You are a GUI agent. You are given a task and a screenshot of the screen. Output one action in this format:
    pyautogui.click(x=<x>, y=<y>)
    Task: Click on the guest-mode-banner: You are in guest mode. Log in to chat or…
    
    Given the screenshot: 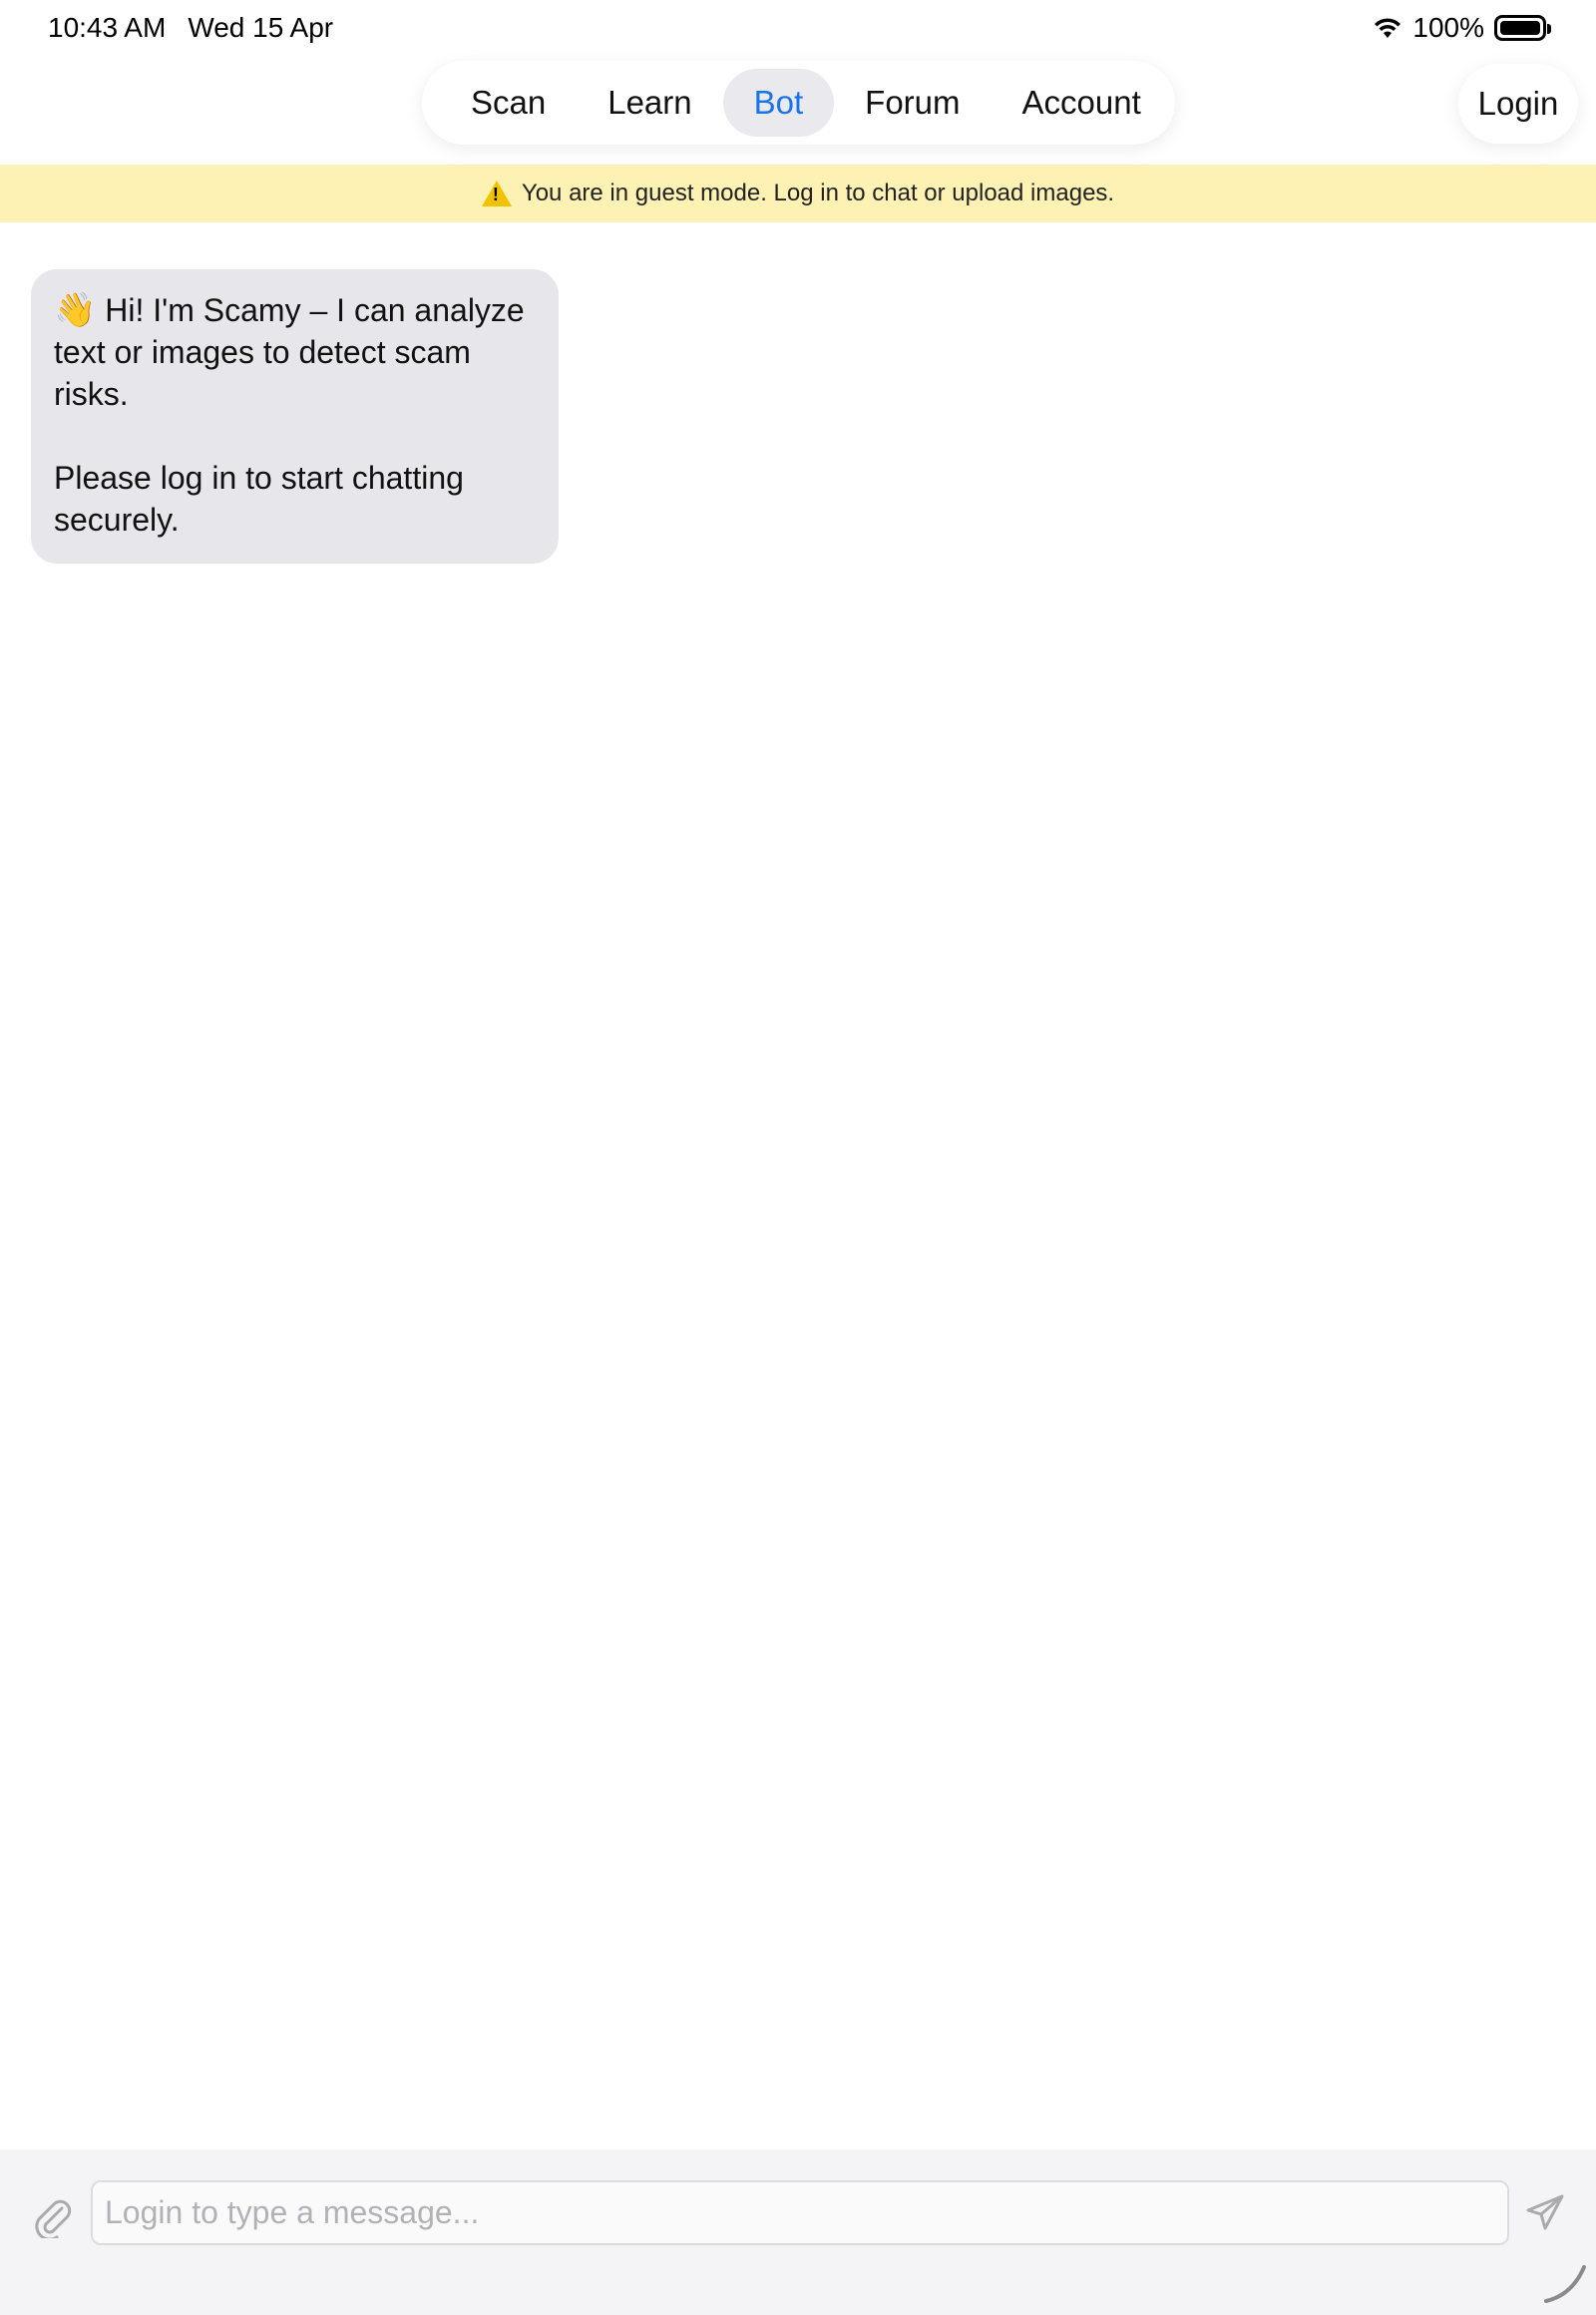 What is the action you would take?
    pyautogui.click(x=798, y=193)
    